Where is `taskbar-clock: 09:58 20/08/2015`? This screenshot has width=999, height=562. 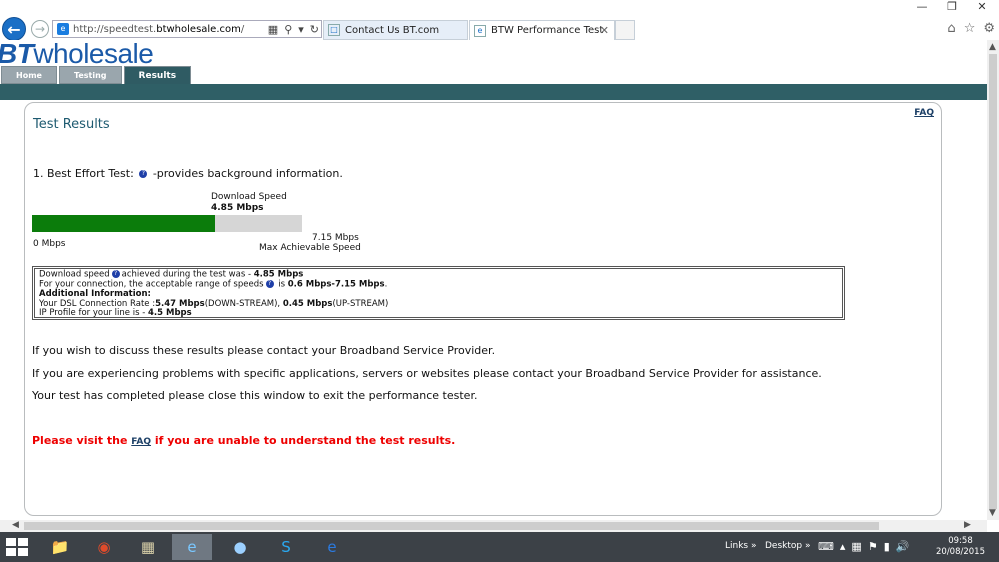
taskbar-clock: 09:58 20/08/2015 is located at coordinates (960, 547).